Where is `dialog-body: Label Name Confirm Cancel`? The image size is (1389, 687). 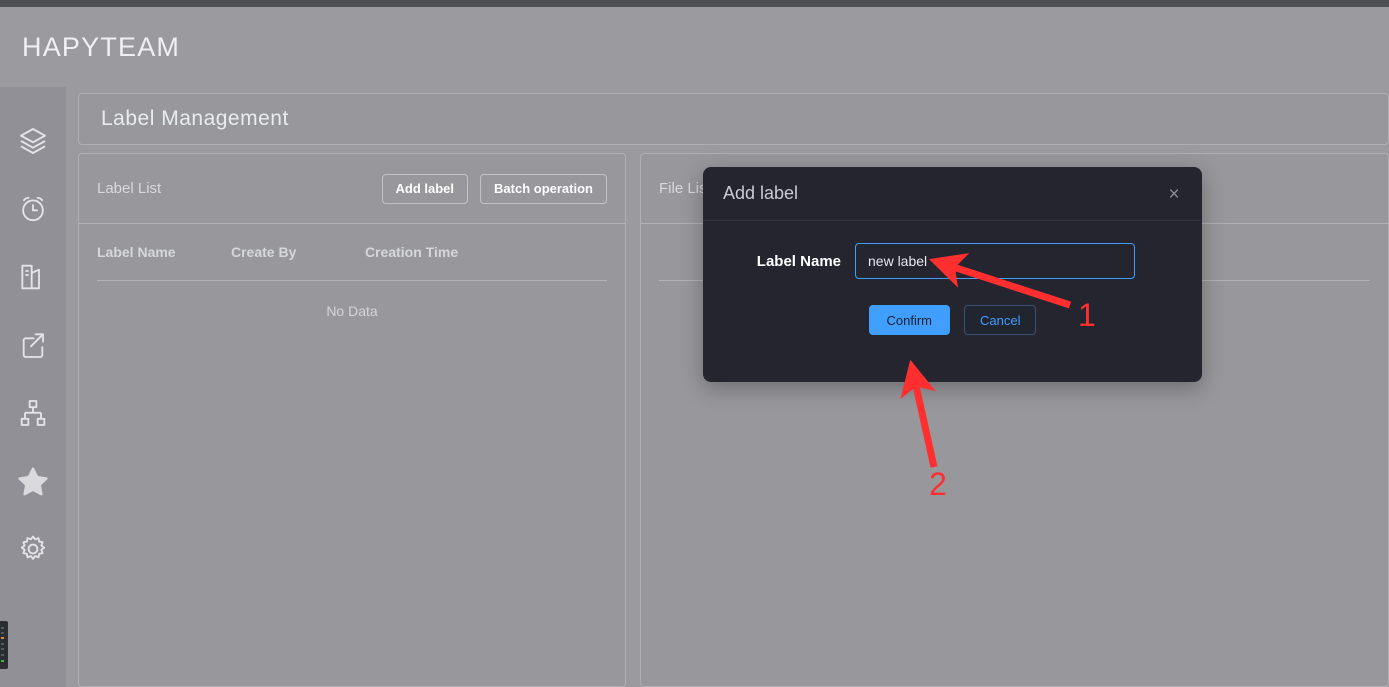
dialog-body: Label Name Confirm Cancel is located at coordinates (952, 278).